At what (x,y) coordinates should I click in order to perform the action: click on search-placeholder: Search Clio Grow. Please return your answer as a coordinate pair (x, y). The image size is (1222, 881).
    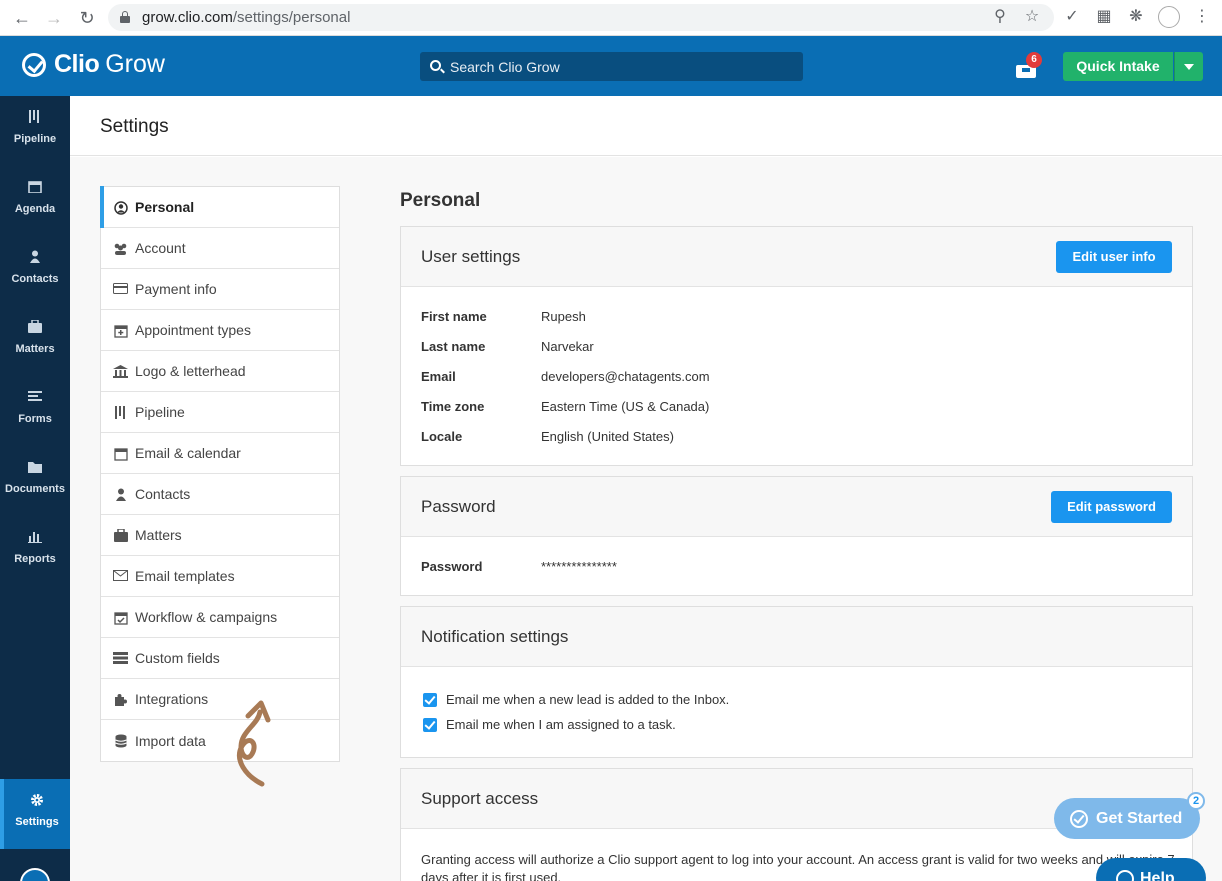
    Looking at the image, I should click on (505, 67).